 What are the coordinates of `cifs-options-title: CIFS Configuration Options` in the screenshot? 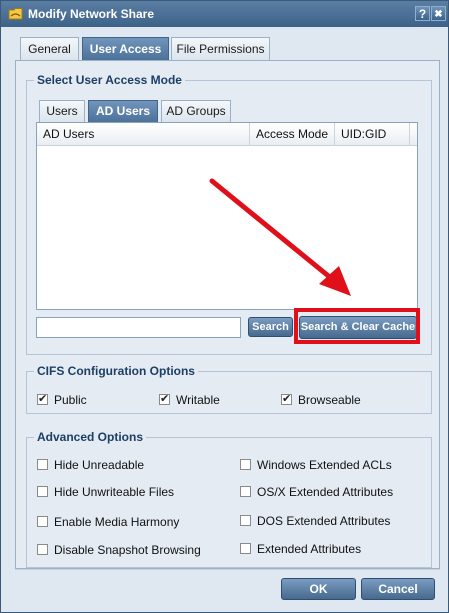 It's located at (116, 371).